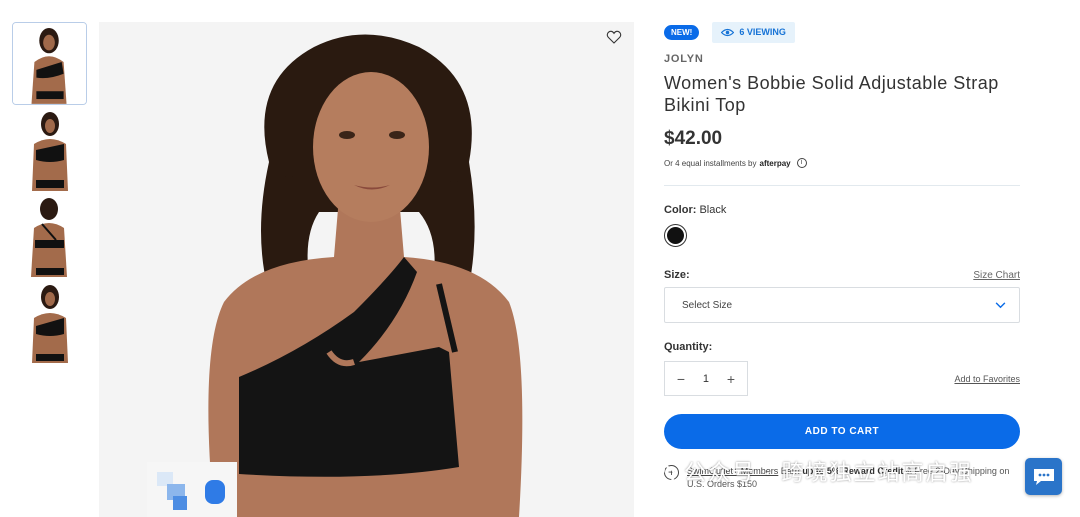 The image size is (1080, 517). What do you see at coordinates (675, 235) in the screenshot?
I see `color-swatch-black` at bounding box center [675, 235].